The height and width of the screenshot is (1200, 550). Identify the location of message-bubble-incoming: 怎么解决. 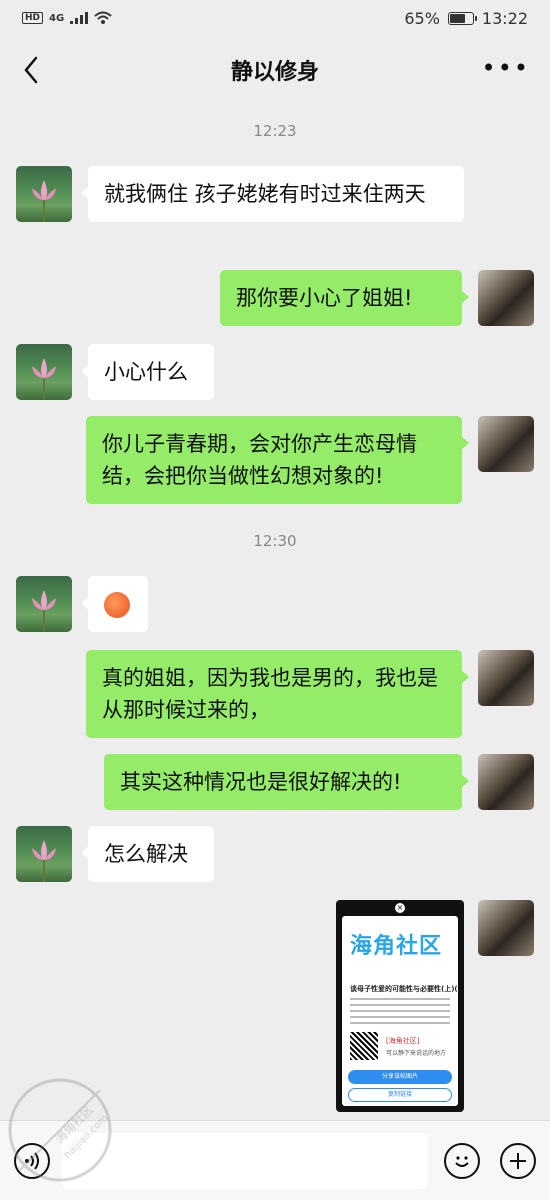
(147, 854).